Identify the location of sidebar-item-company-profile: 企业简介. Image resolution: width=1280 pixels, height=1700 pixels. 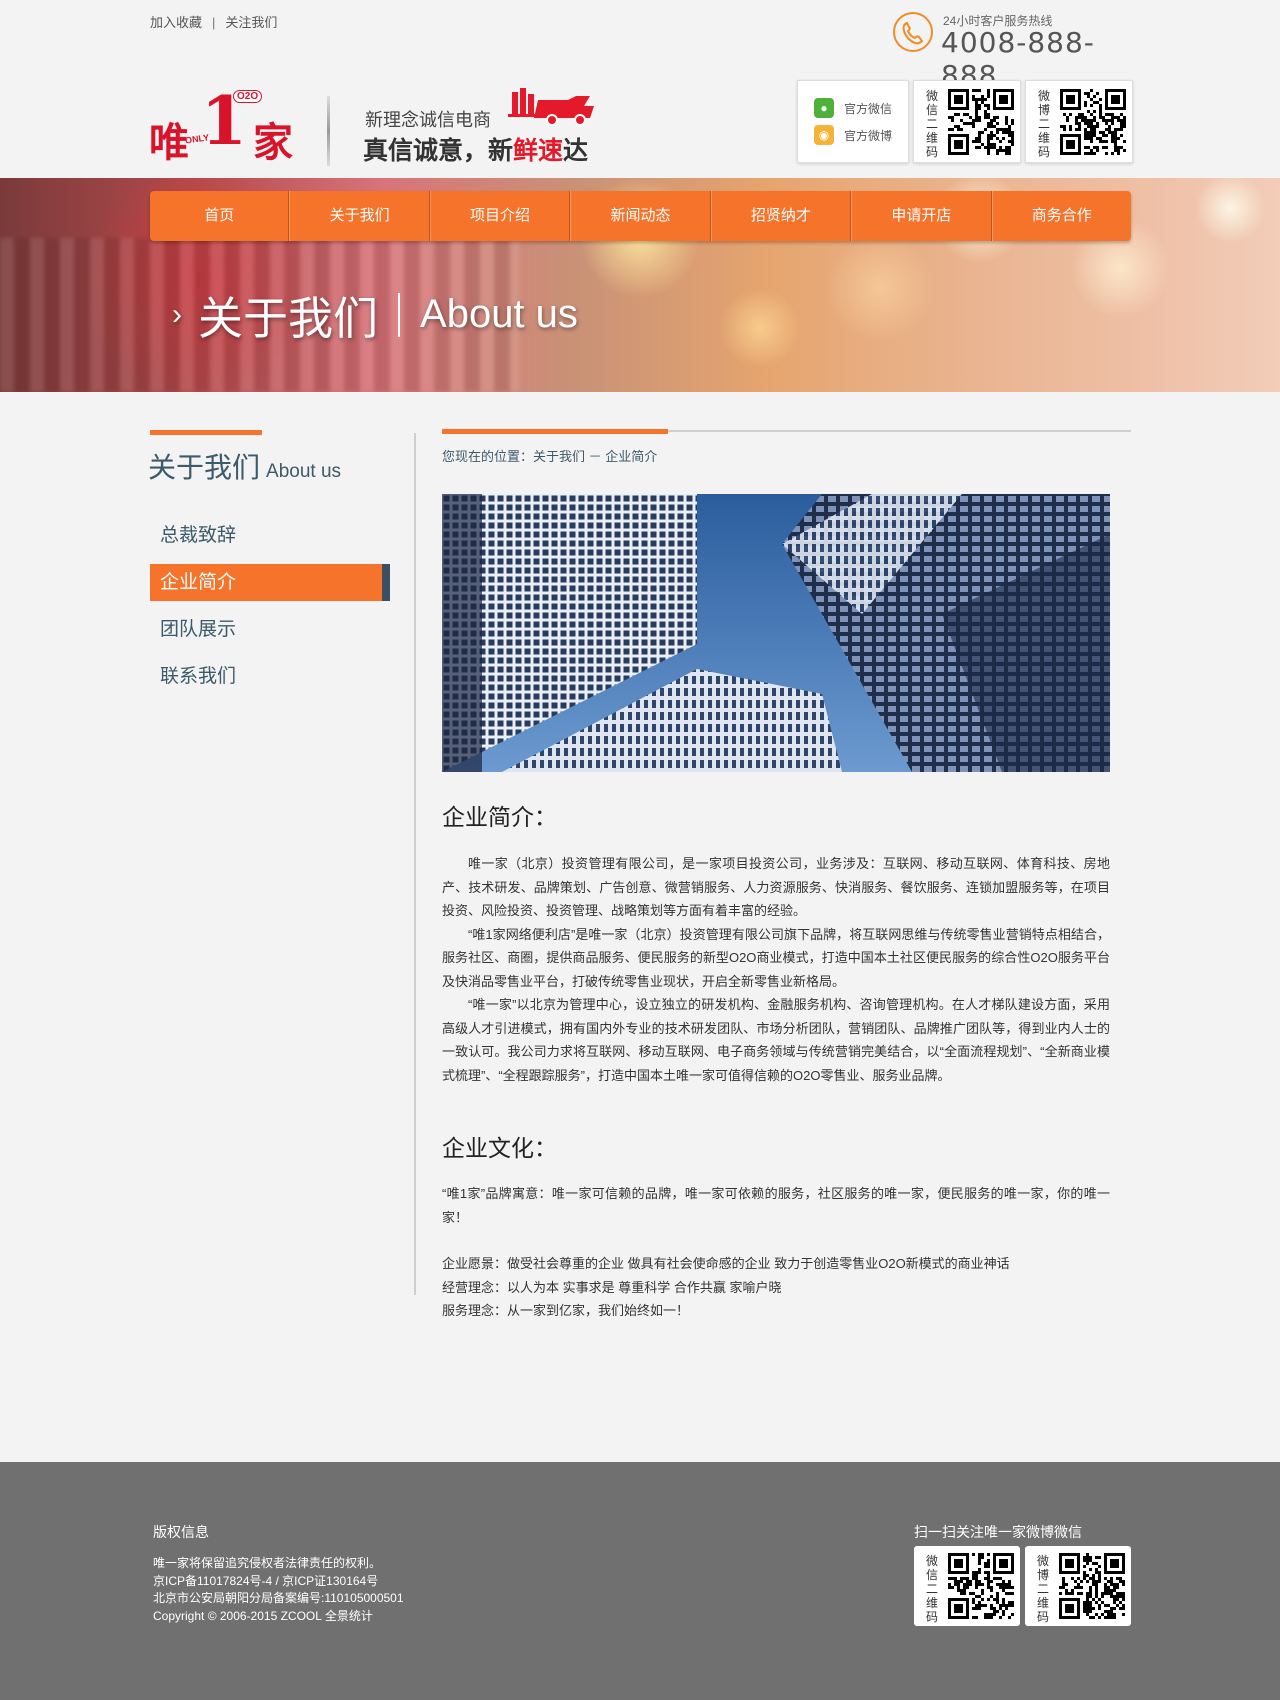
(270, 582).